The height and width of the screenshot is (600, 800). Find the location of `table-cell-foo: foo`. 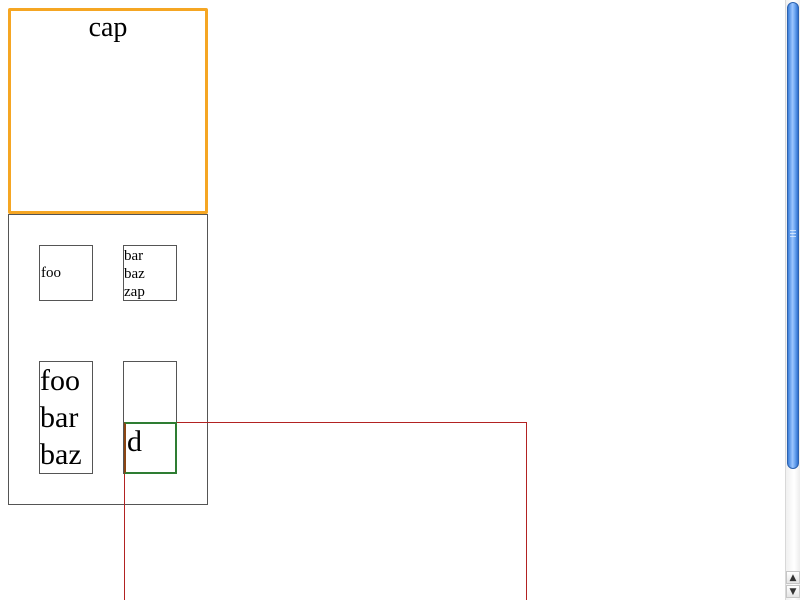

table-cell-foo: foo is located at coordinates (66, 273).